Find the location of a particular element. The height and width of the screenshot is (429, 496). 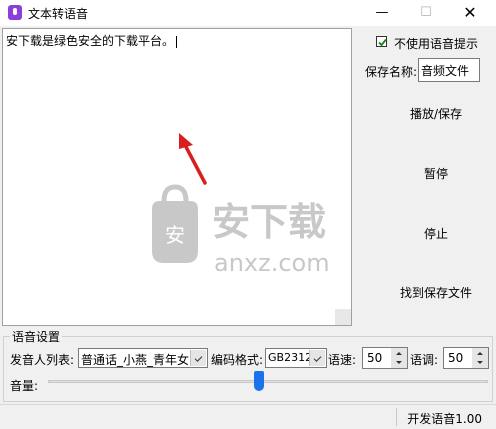

maximize-button: ☐ is located at coordinates (426, 13).